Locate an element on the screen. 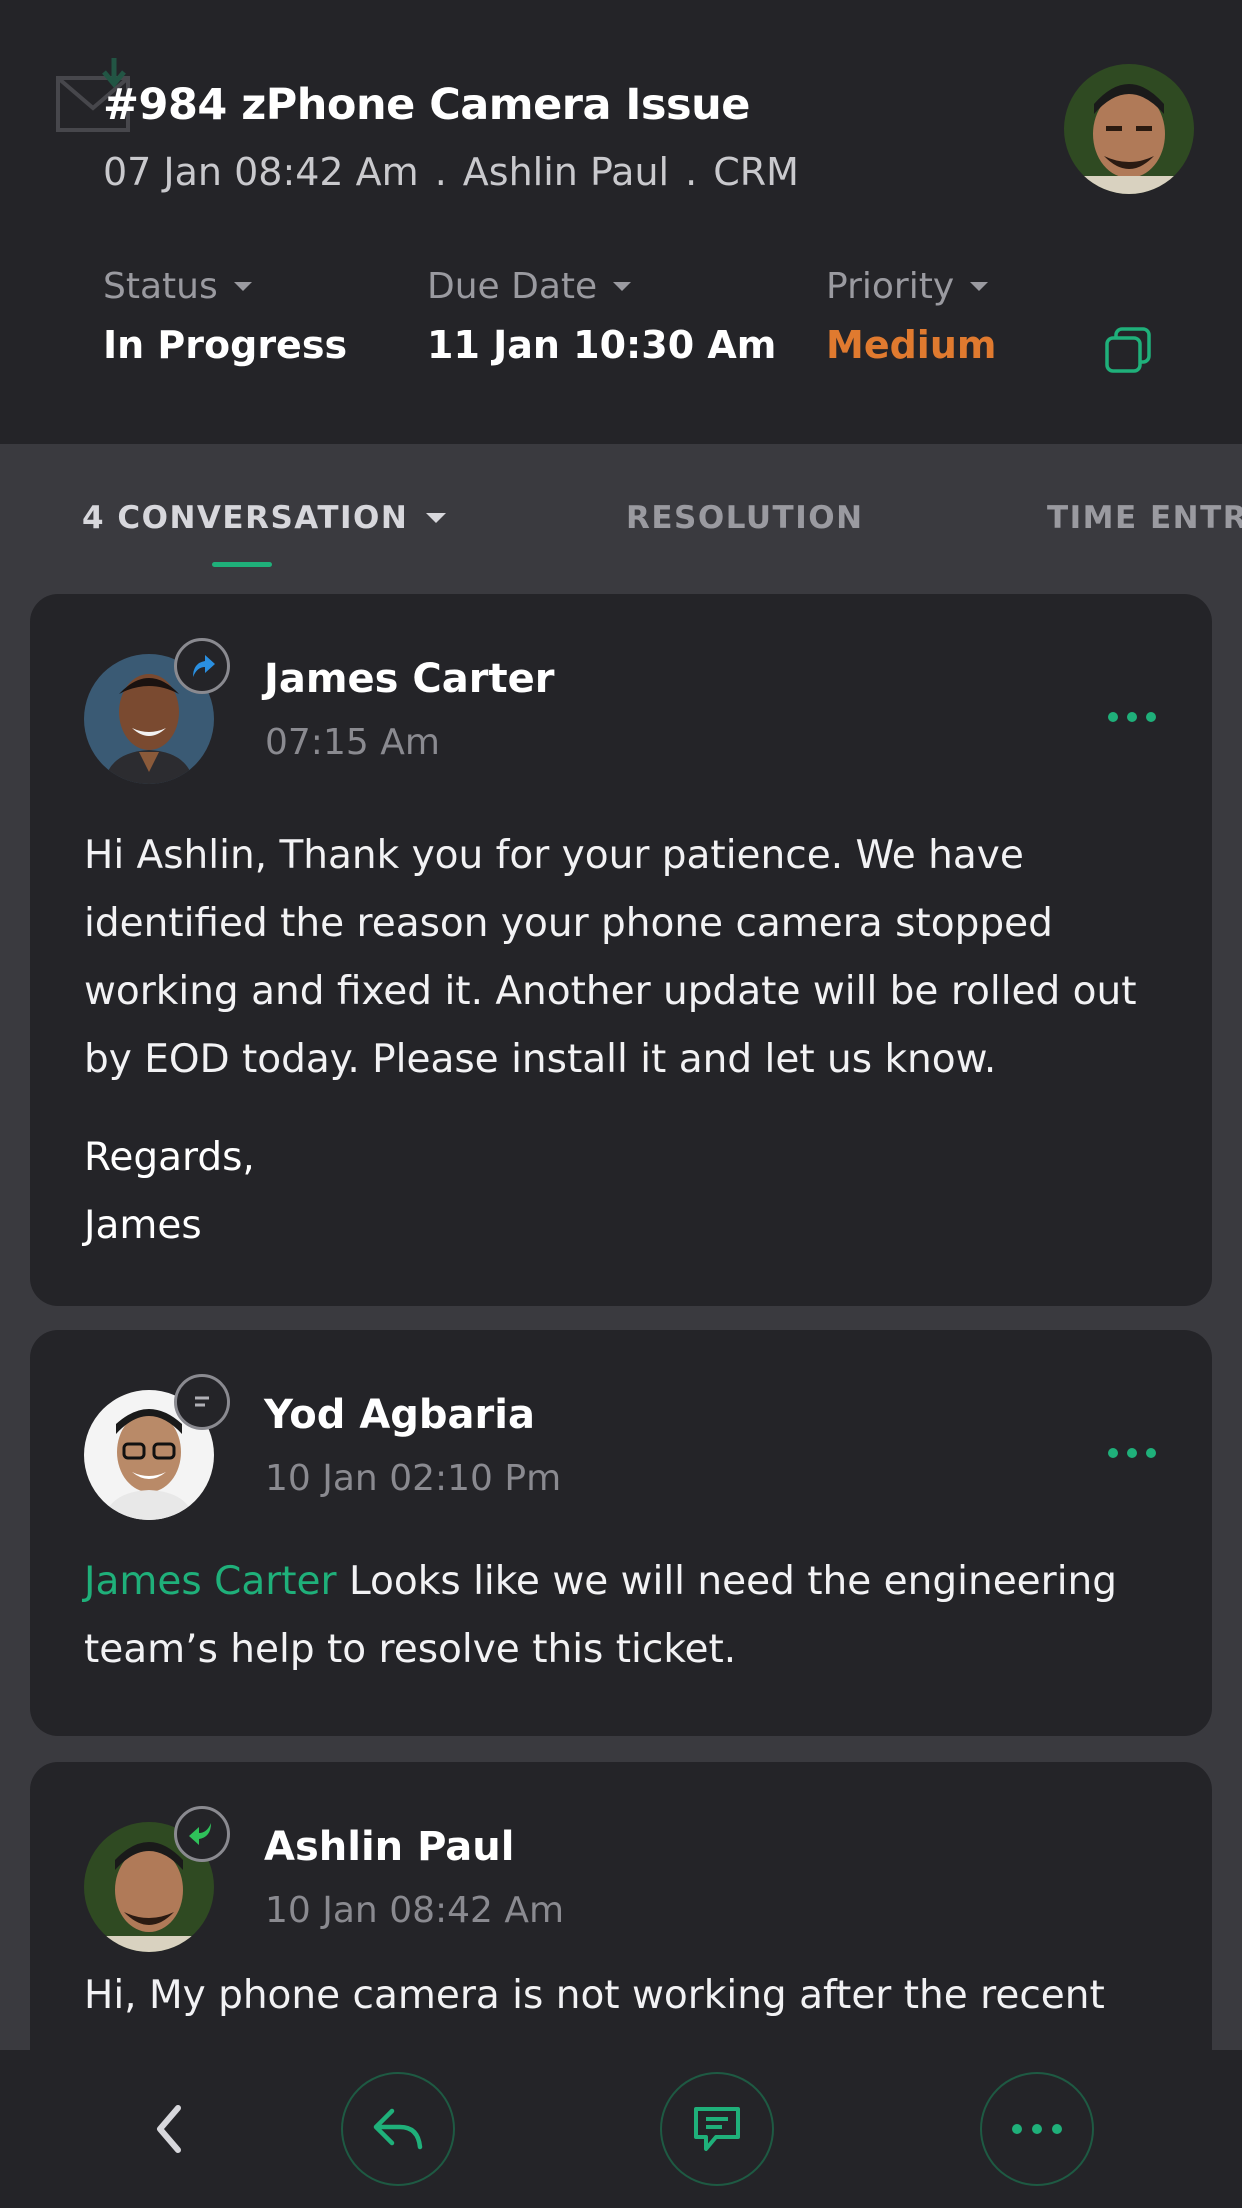 This screenshot has width=1242, height=2208. incoming-message-icon is located at coordinates (200, 1834).